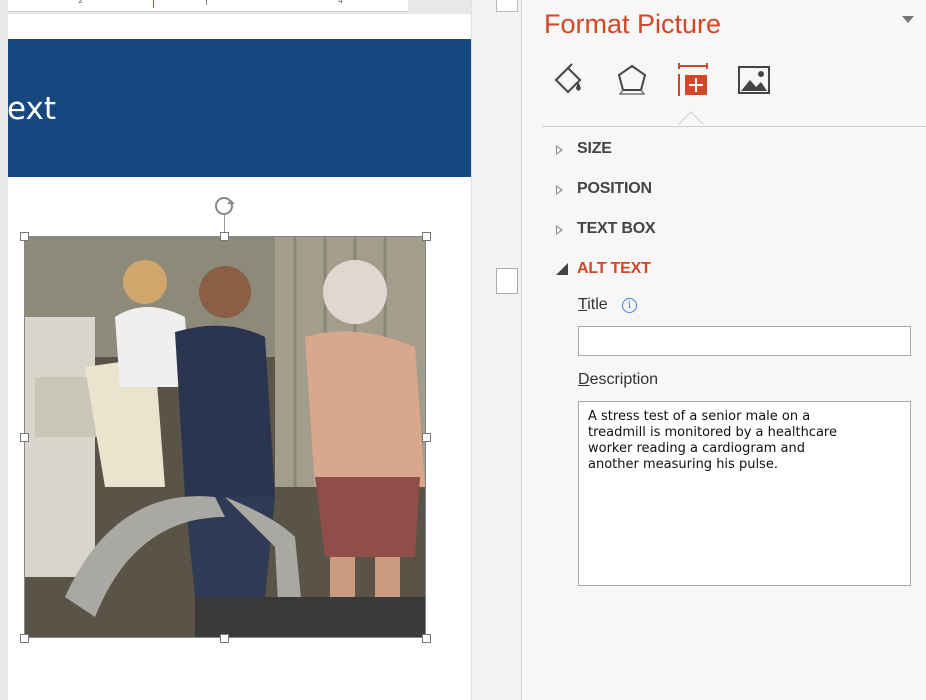  I want to click on title-label-rest: itle, so click(597, 304).